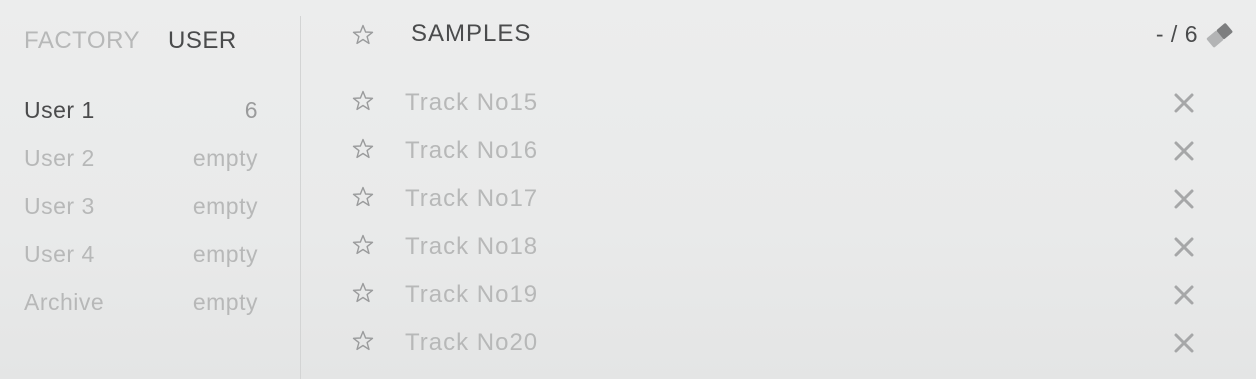 The height and width of the screenshot is (379, 1256). What do you see at coordinates (59, 205) in the screenshot?
I see `bank-name: User 3` at bounding box center [59, 205].